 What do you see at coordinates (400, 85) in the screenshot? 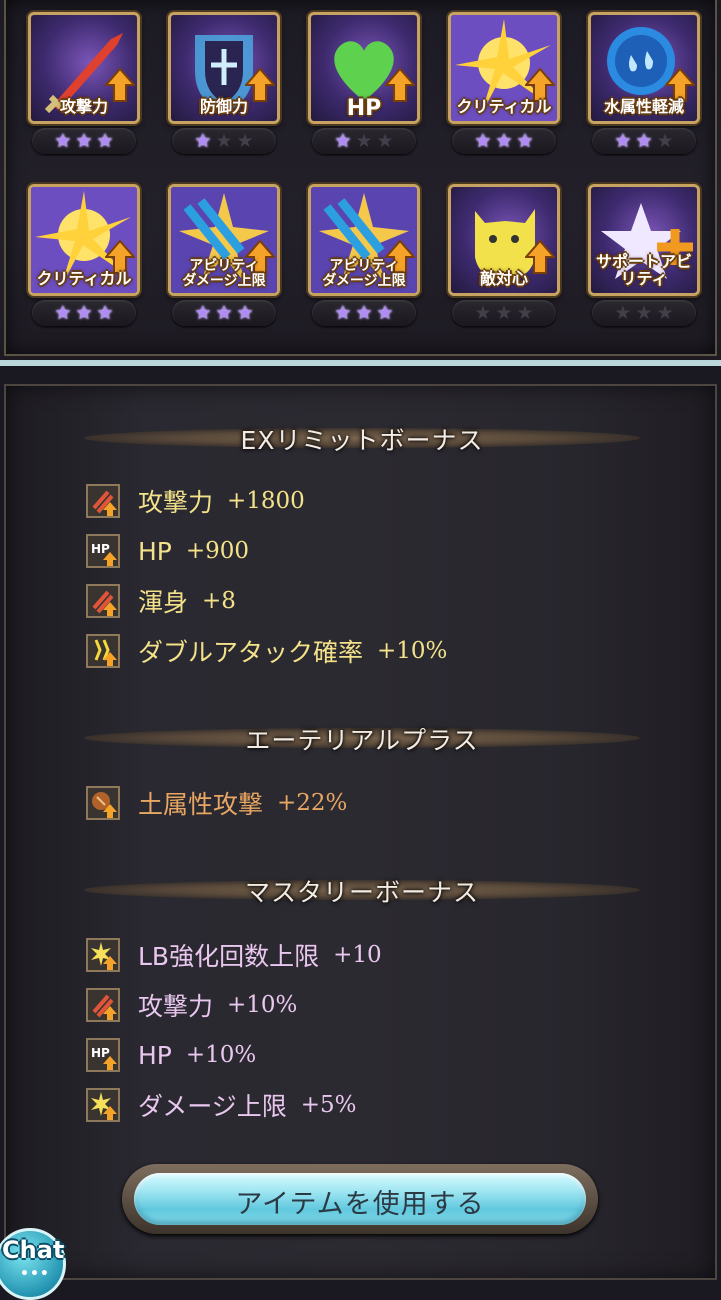
I see `arrow-up-icon` at bounding box center [400, 85].